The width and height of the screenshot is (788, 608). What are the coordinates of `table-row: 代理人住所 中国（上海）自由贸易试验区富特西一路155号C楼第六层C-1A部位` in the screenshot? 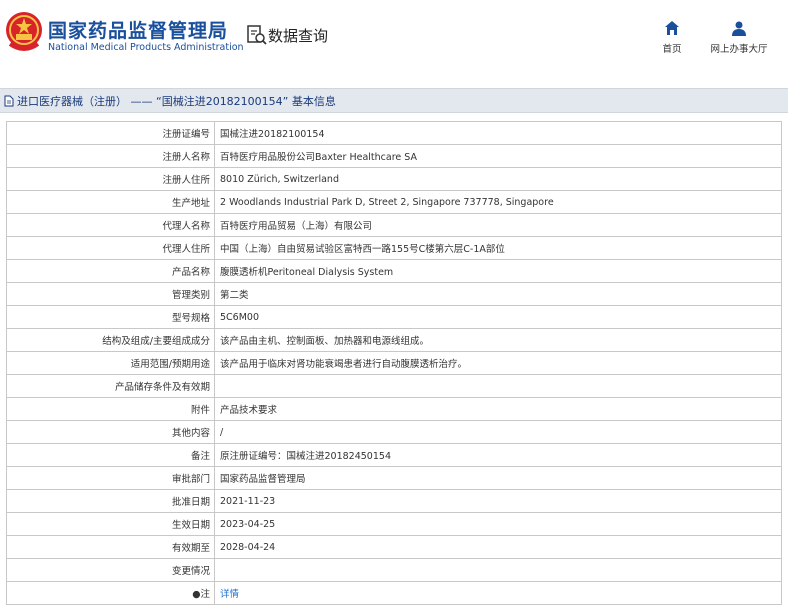 It's located at (394, 248).